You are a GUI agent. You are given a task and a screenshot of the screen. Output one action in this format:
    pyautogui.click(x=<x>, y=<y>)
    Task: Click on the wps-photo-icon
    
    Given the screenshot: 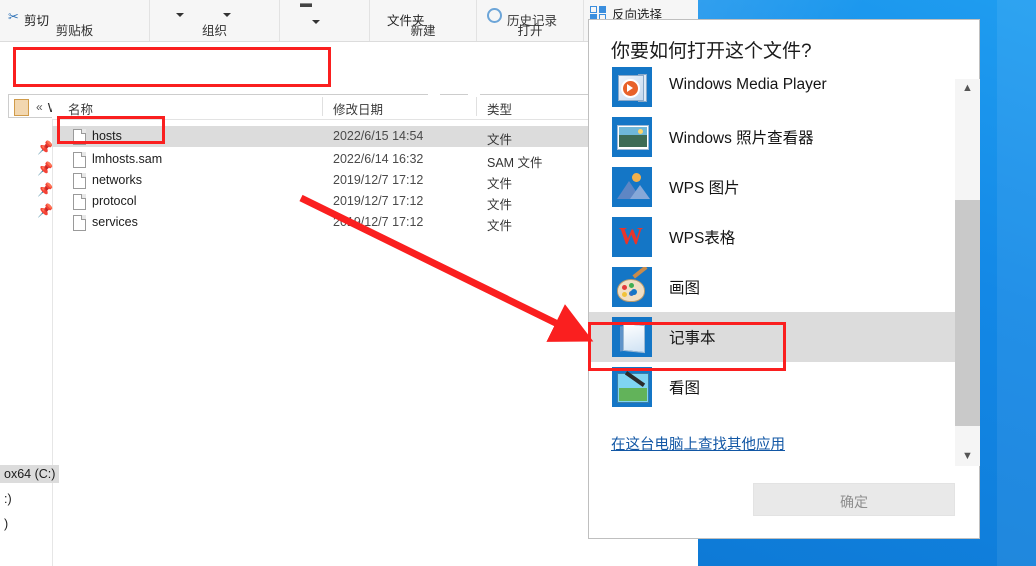 What is the action you would take?
    pyautogui.click(x=632, y=187)
    